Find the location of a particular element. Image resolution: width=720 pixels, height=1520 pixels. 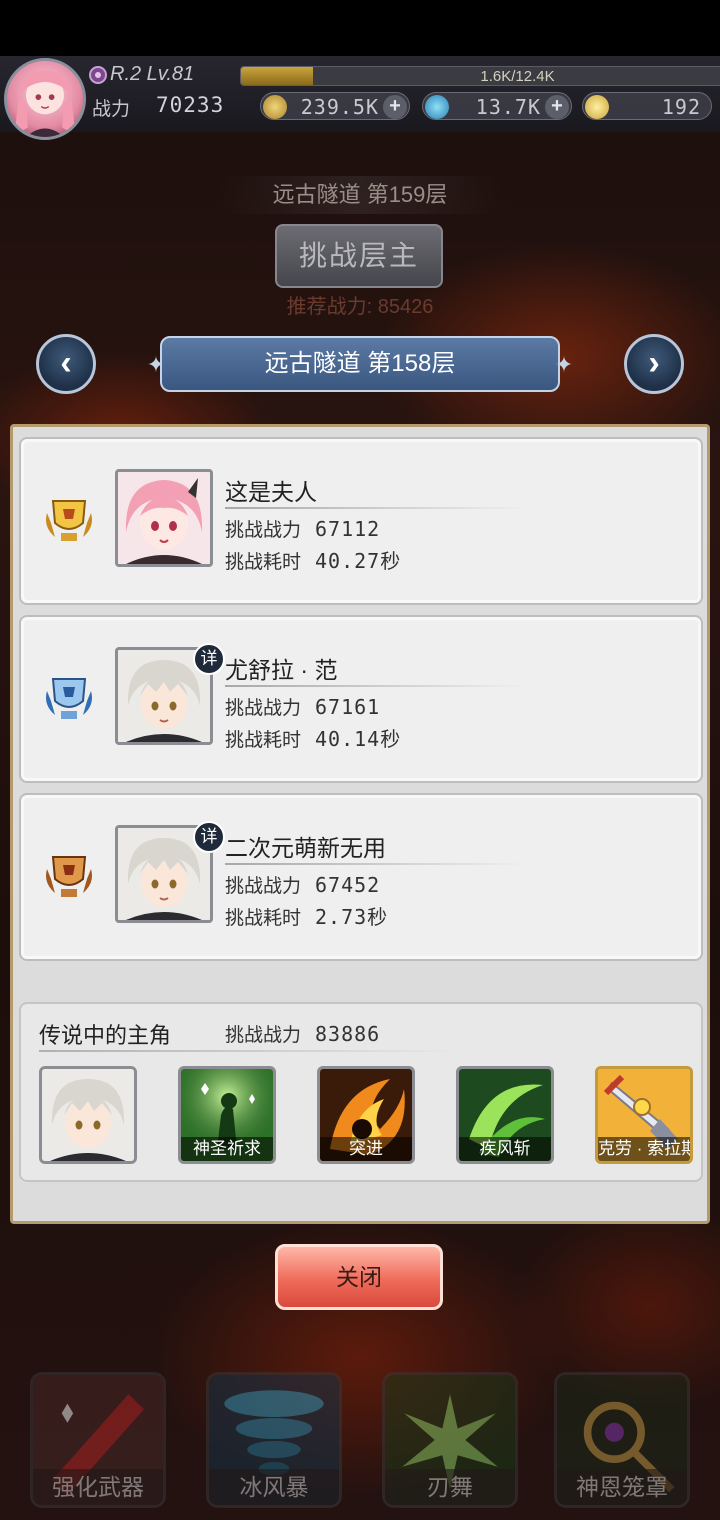

challenge-time-row: 挑战耗时 40.14秒 is located at coordinates (313, 737).